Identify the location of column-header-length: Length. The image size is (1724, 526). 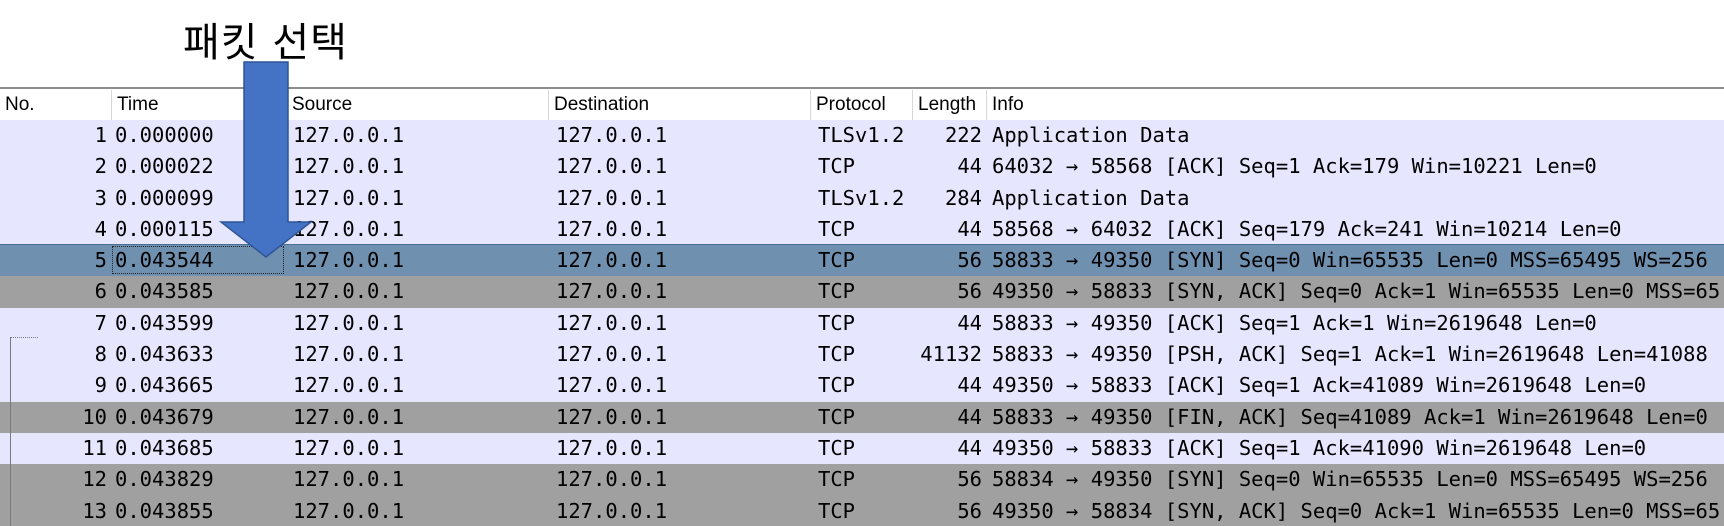
(950, 105).